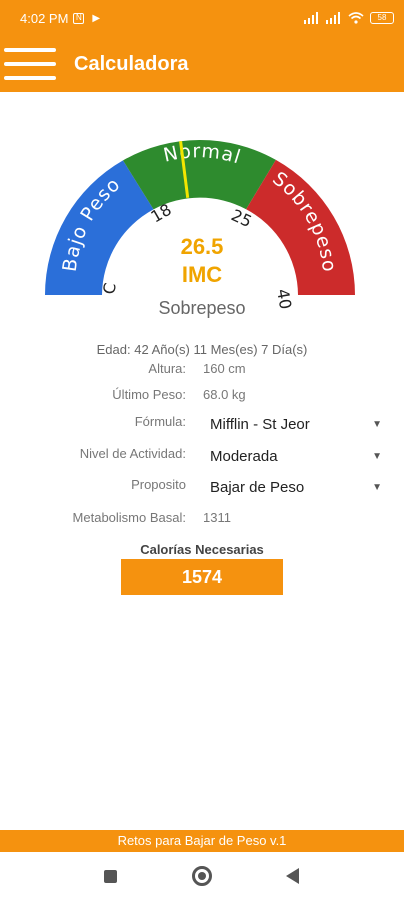 The width and height of the screenshot is (404, 900). What do you see at coordinates (131, 63) in the screenshot?
I see `app-title: Calculadora` at bounding box center [131, 63].